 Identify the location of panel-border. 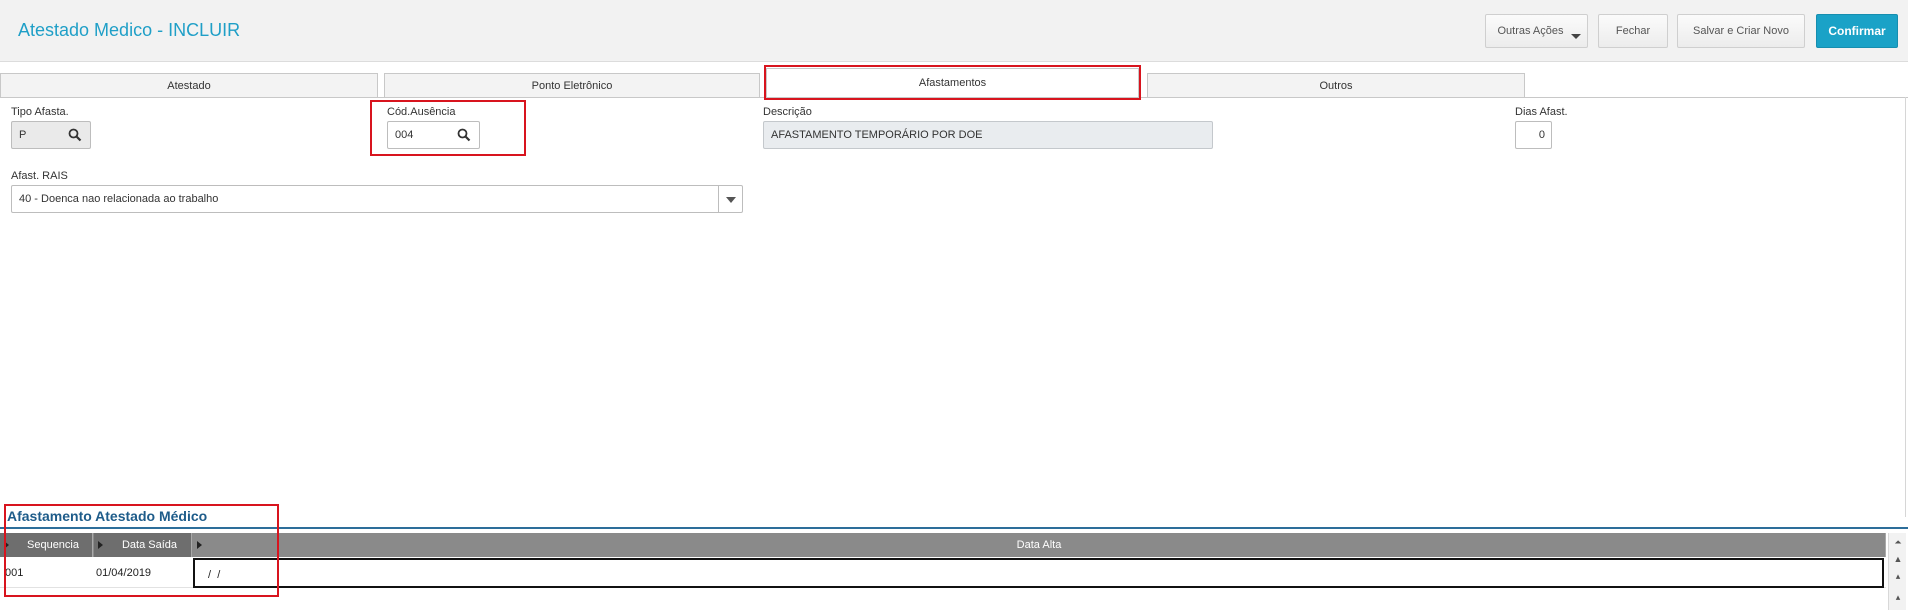
(1905, 307).